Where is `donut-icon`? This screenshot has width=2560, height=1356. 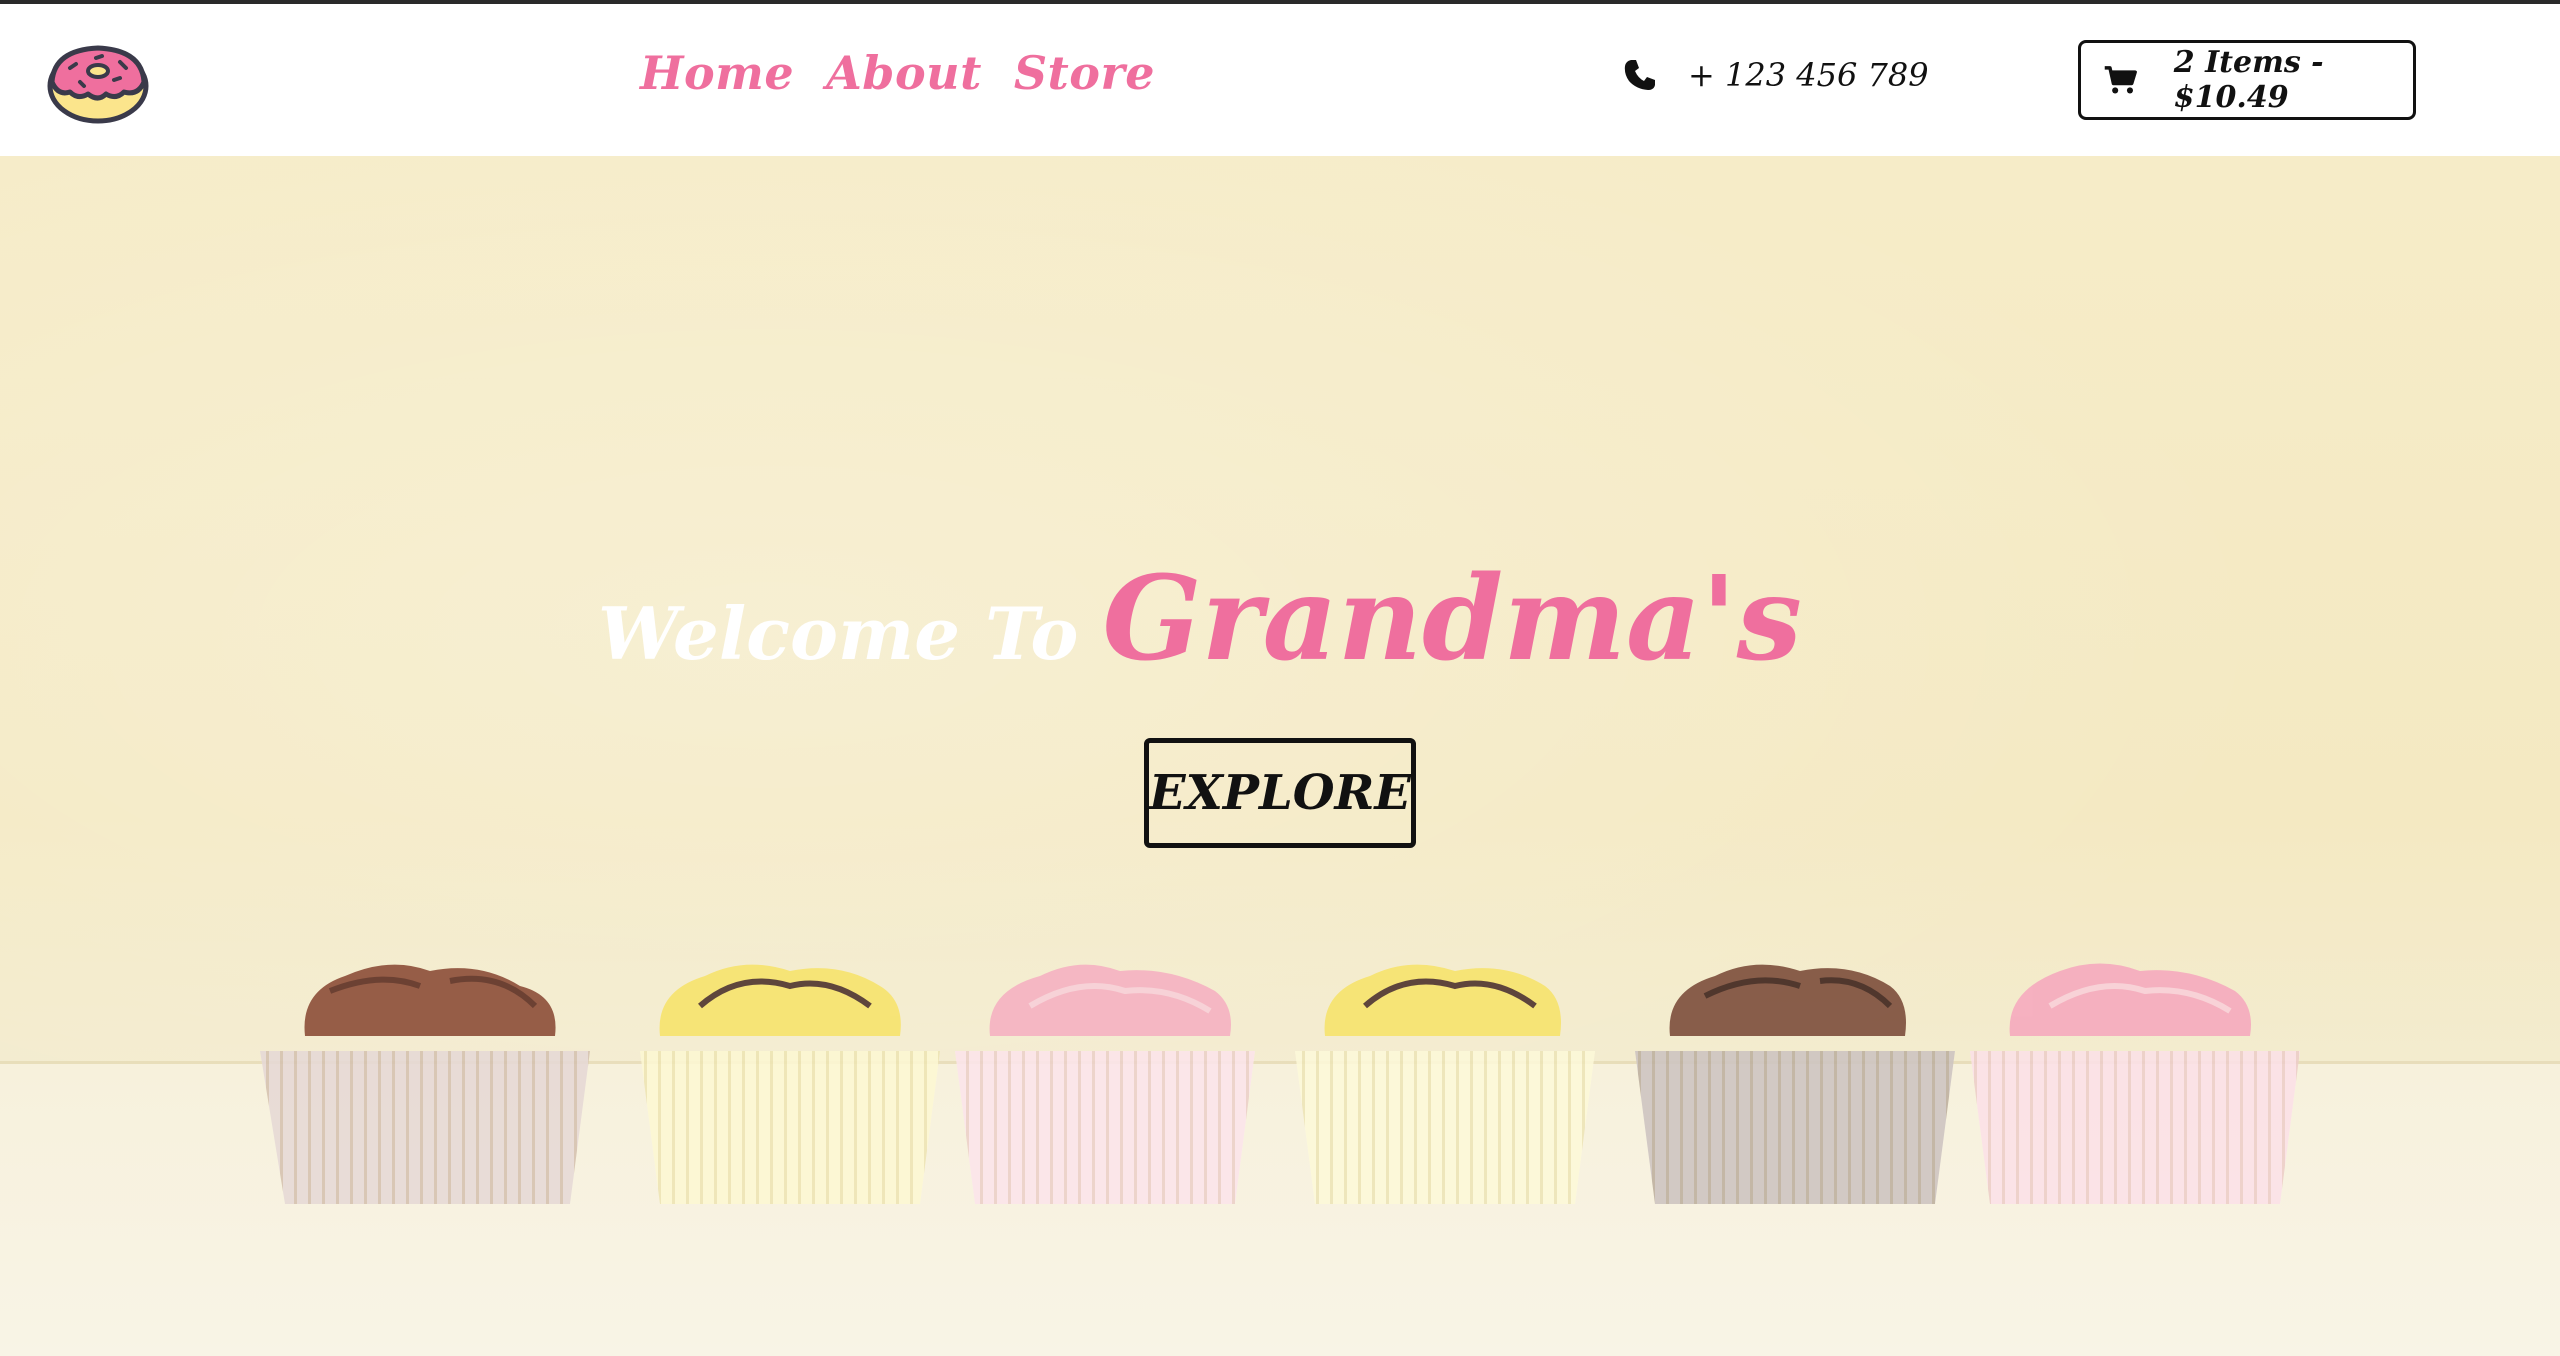
donut-icon is located at coordinates (98, 81).